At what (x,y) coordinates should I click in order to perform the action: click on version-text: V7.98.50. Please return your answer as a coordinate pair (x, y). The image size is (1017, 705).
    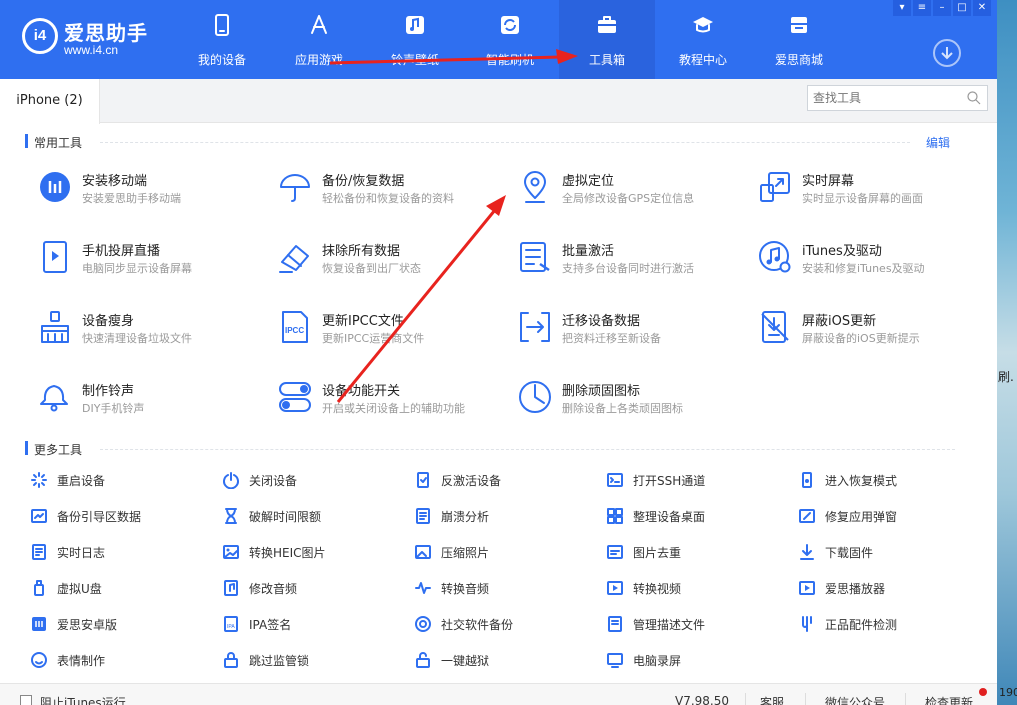
    Looking at the image, I should click on (702, 699).